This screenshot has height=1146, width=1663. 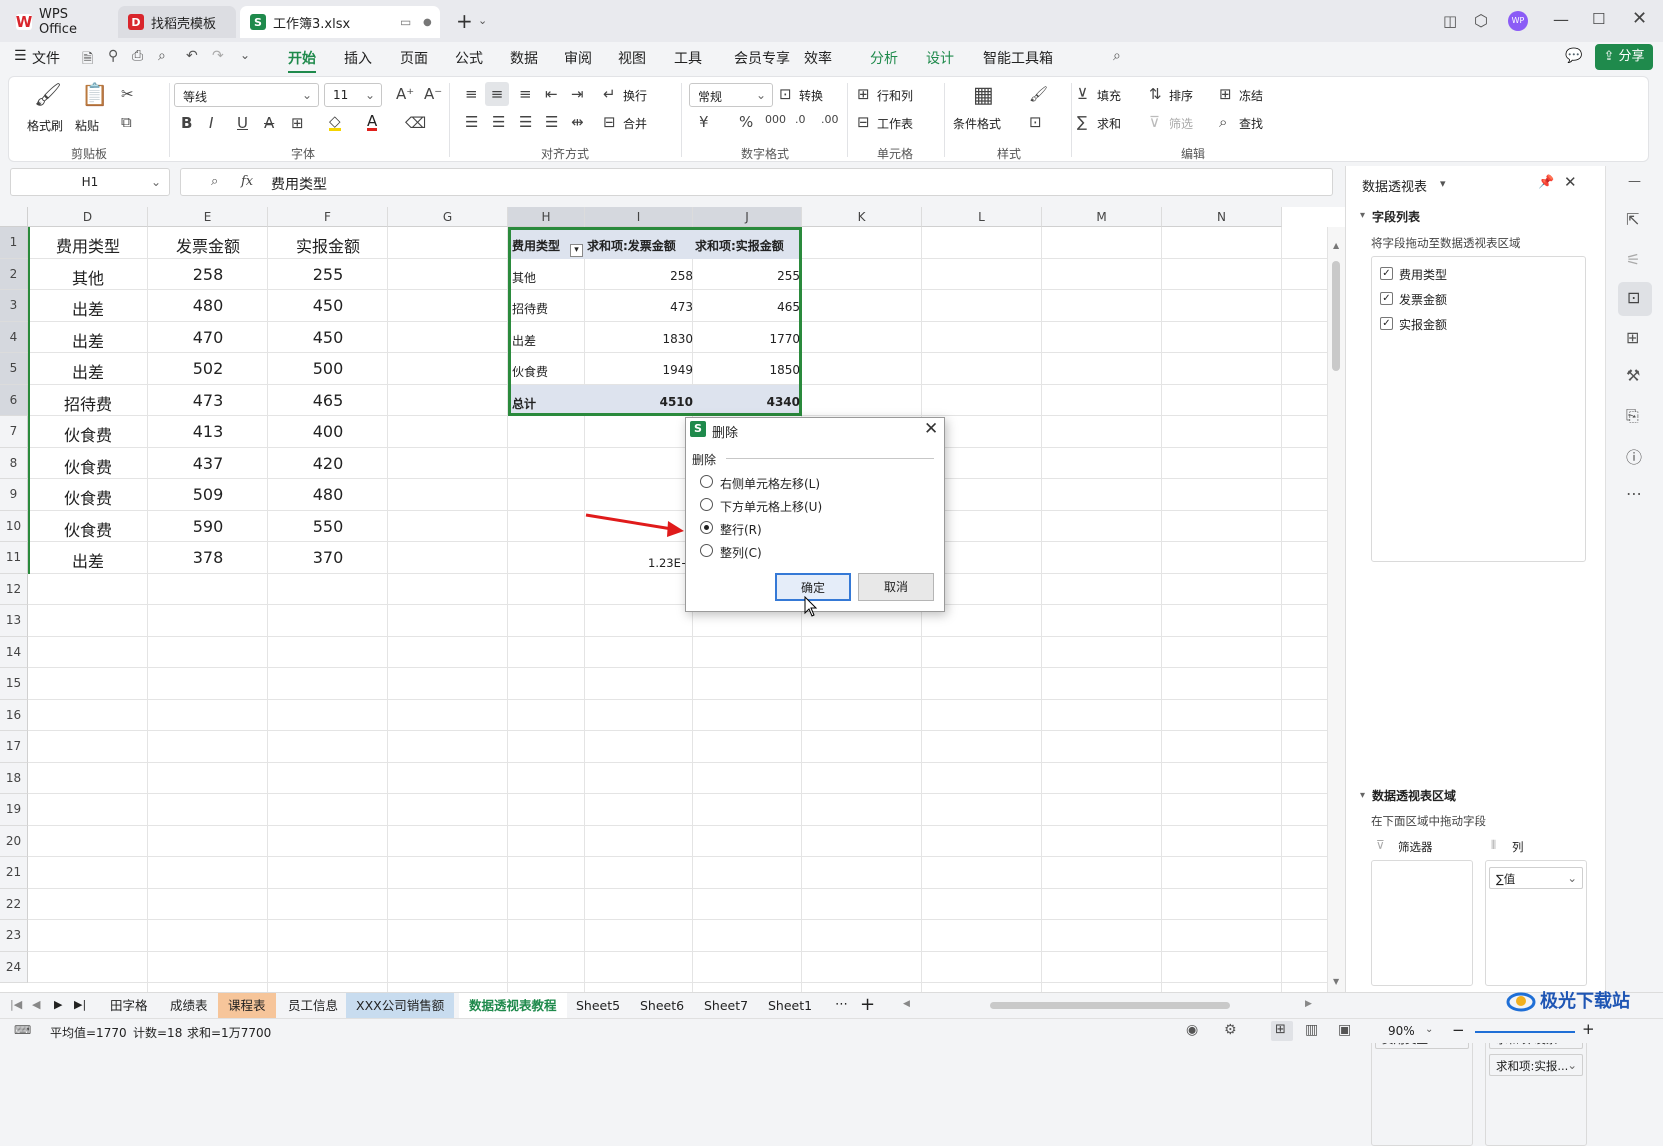 What do you see at coordinates (536, 245) in the screenshot?
I see `pivot-header: 费用类型` at bounding box center [536, 245].